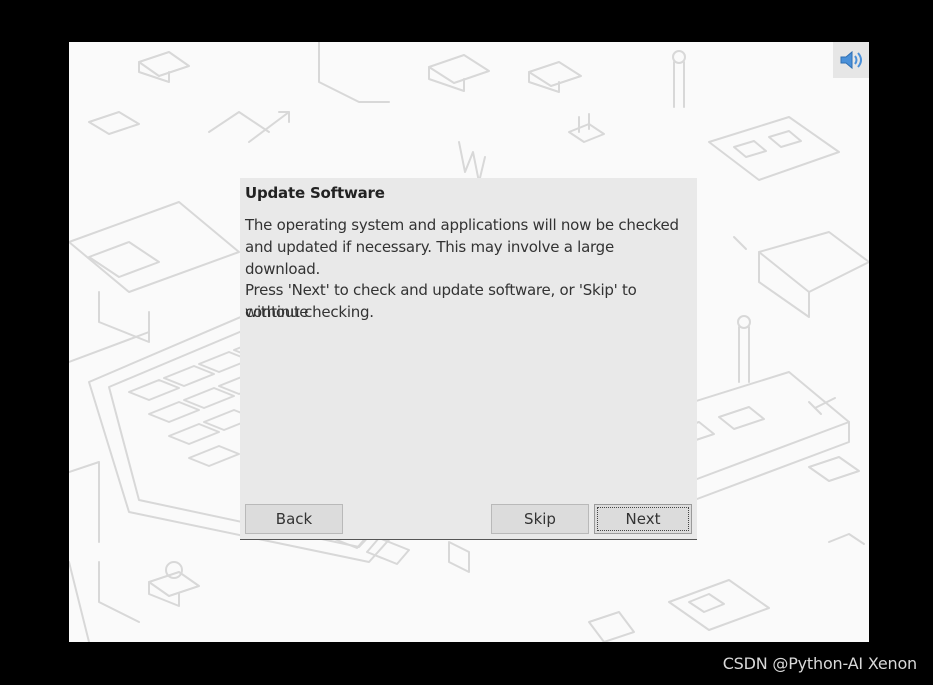  I want to click on next-button: Next, so click(643, 519).